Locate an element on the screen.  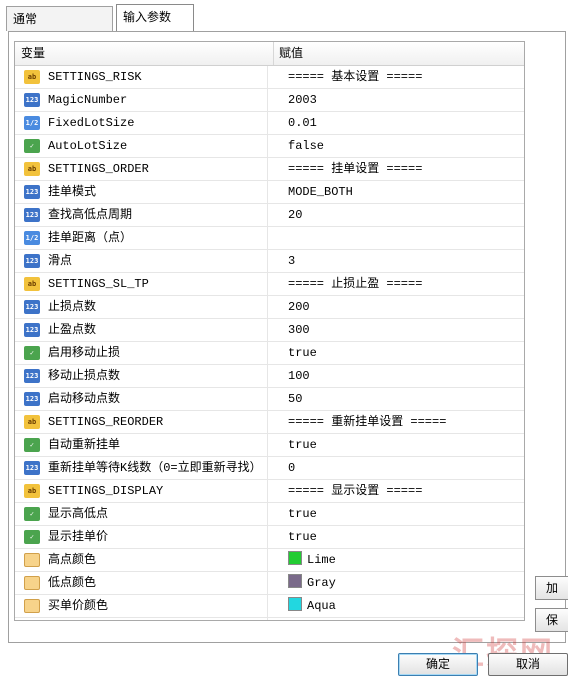
param-value: MODE_BOTH is located at coordinates (320, 192).